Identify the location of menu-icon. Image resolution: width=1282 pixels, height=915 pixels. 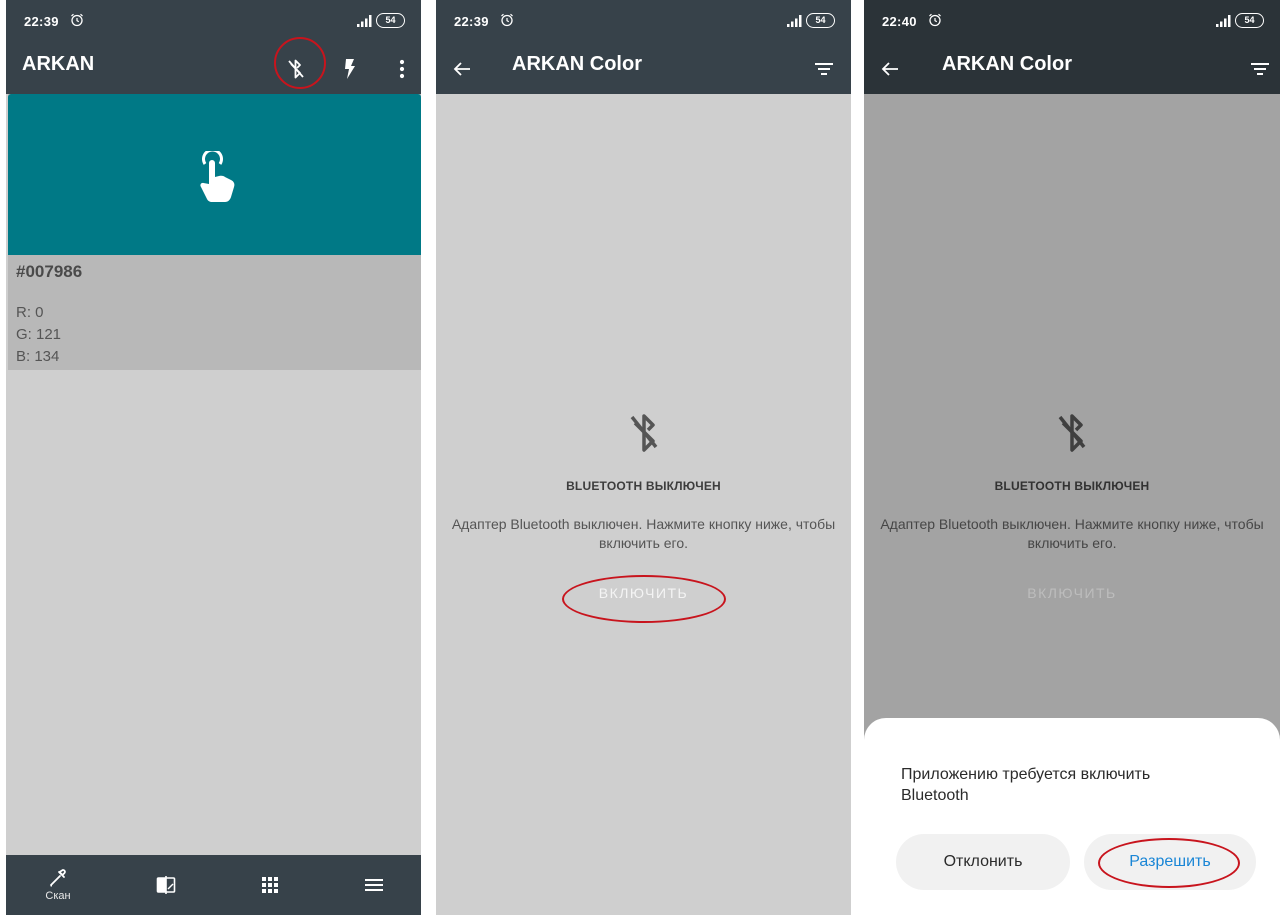
(374, 885).